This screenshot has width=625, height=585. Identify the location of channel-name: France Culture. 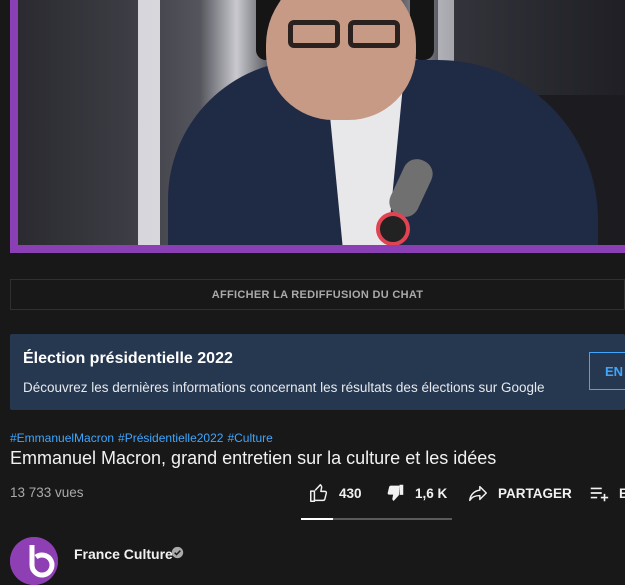
(123, 554).